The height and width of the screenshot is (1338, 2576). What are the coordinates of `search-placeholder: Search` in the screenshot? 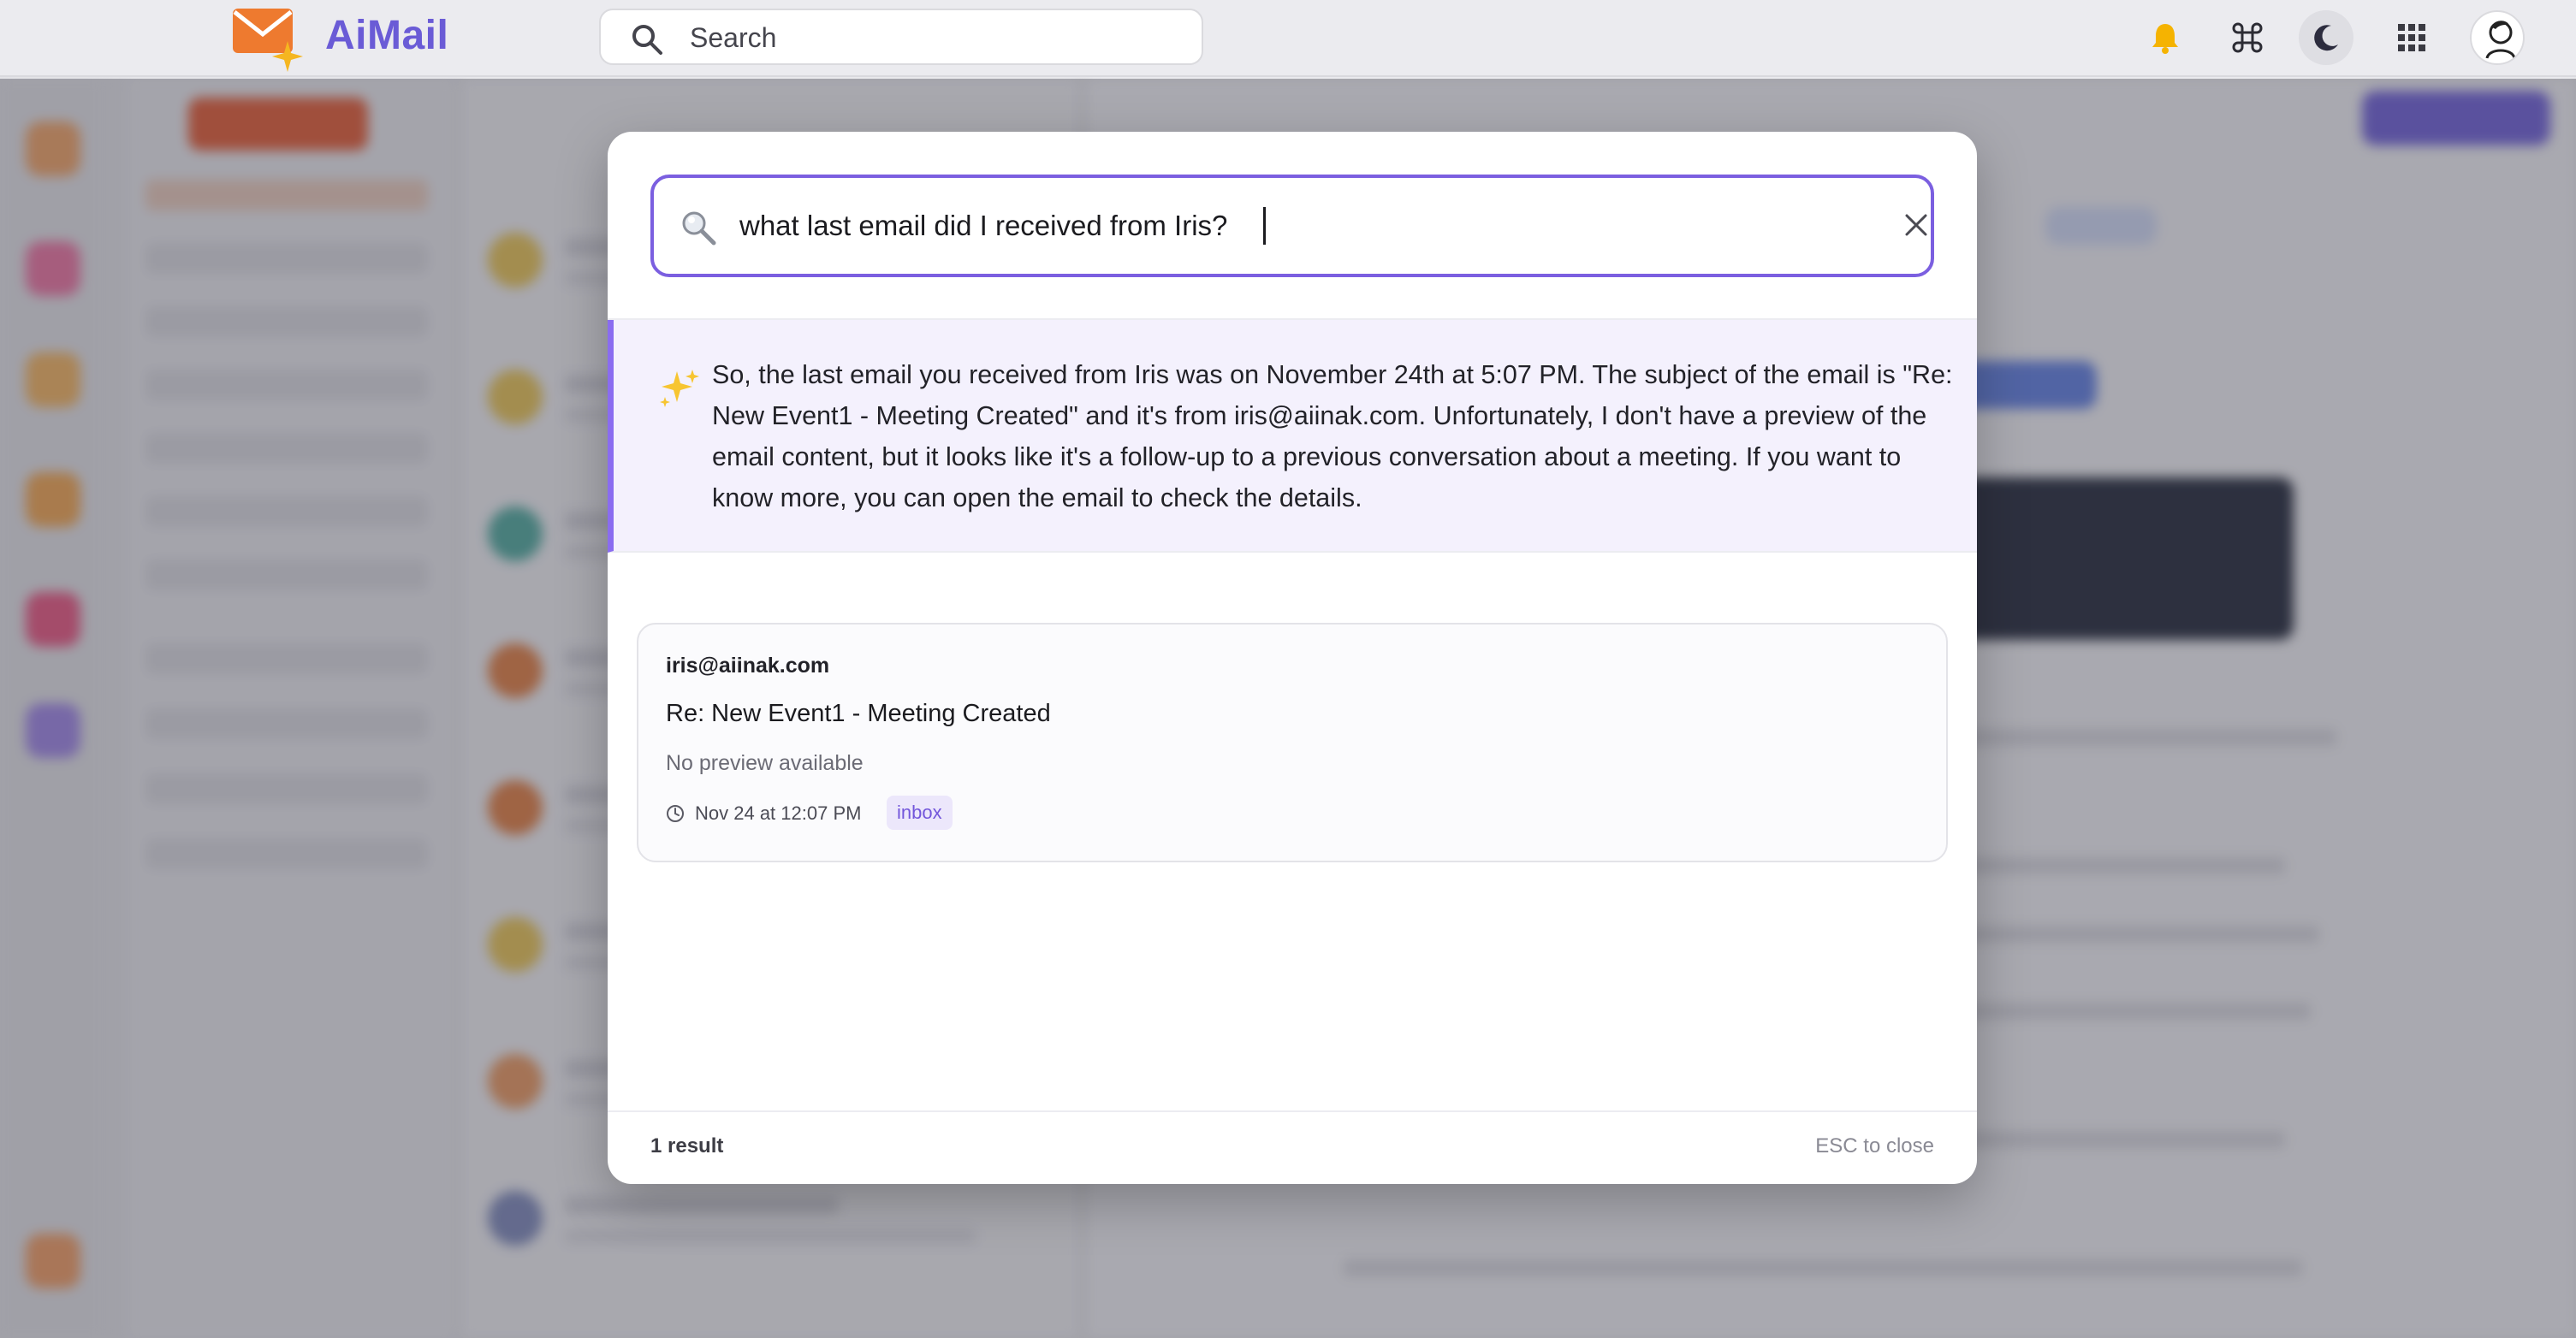 It's located at (733, 37).